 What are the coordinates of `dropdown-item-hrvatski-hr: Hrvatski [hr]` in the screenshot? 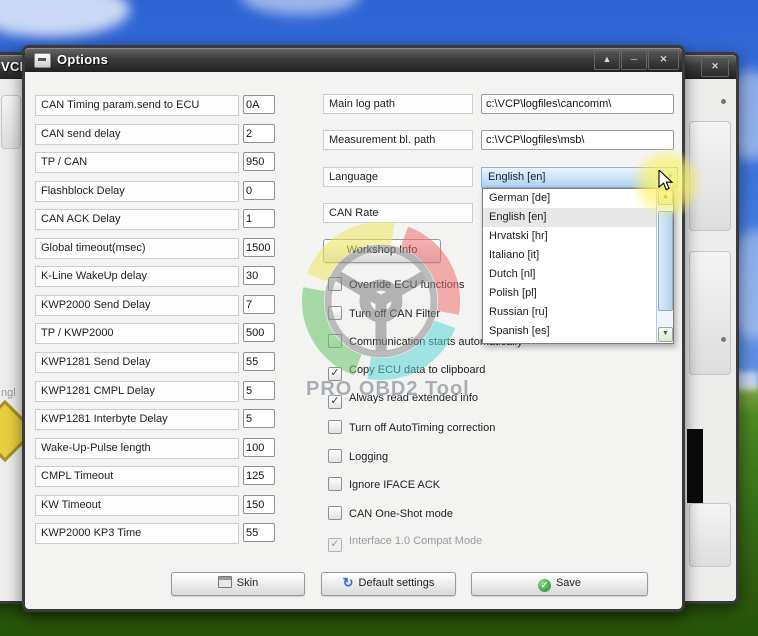 It's located at (570, 236).